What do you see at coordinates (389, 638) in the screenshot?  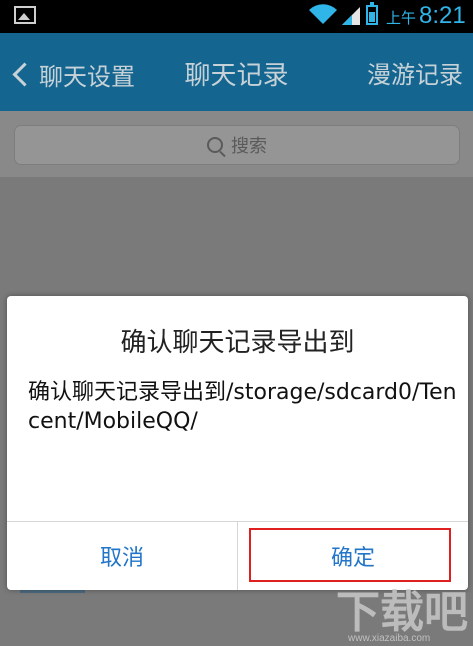 I see `watermark-url: www.xiazaiba.com` at bounding box center [389, 638].